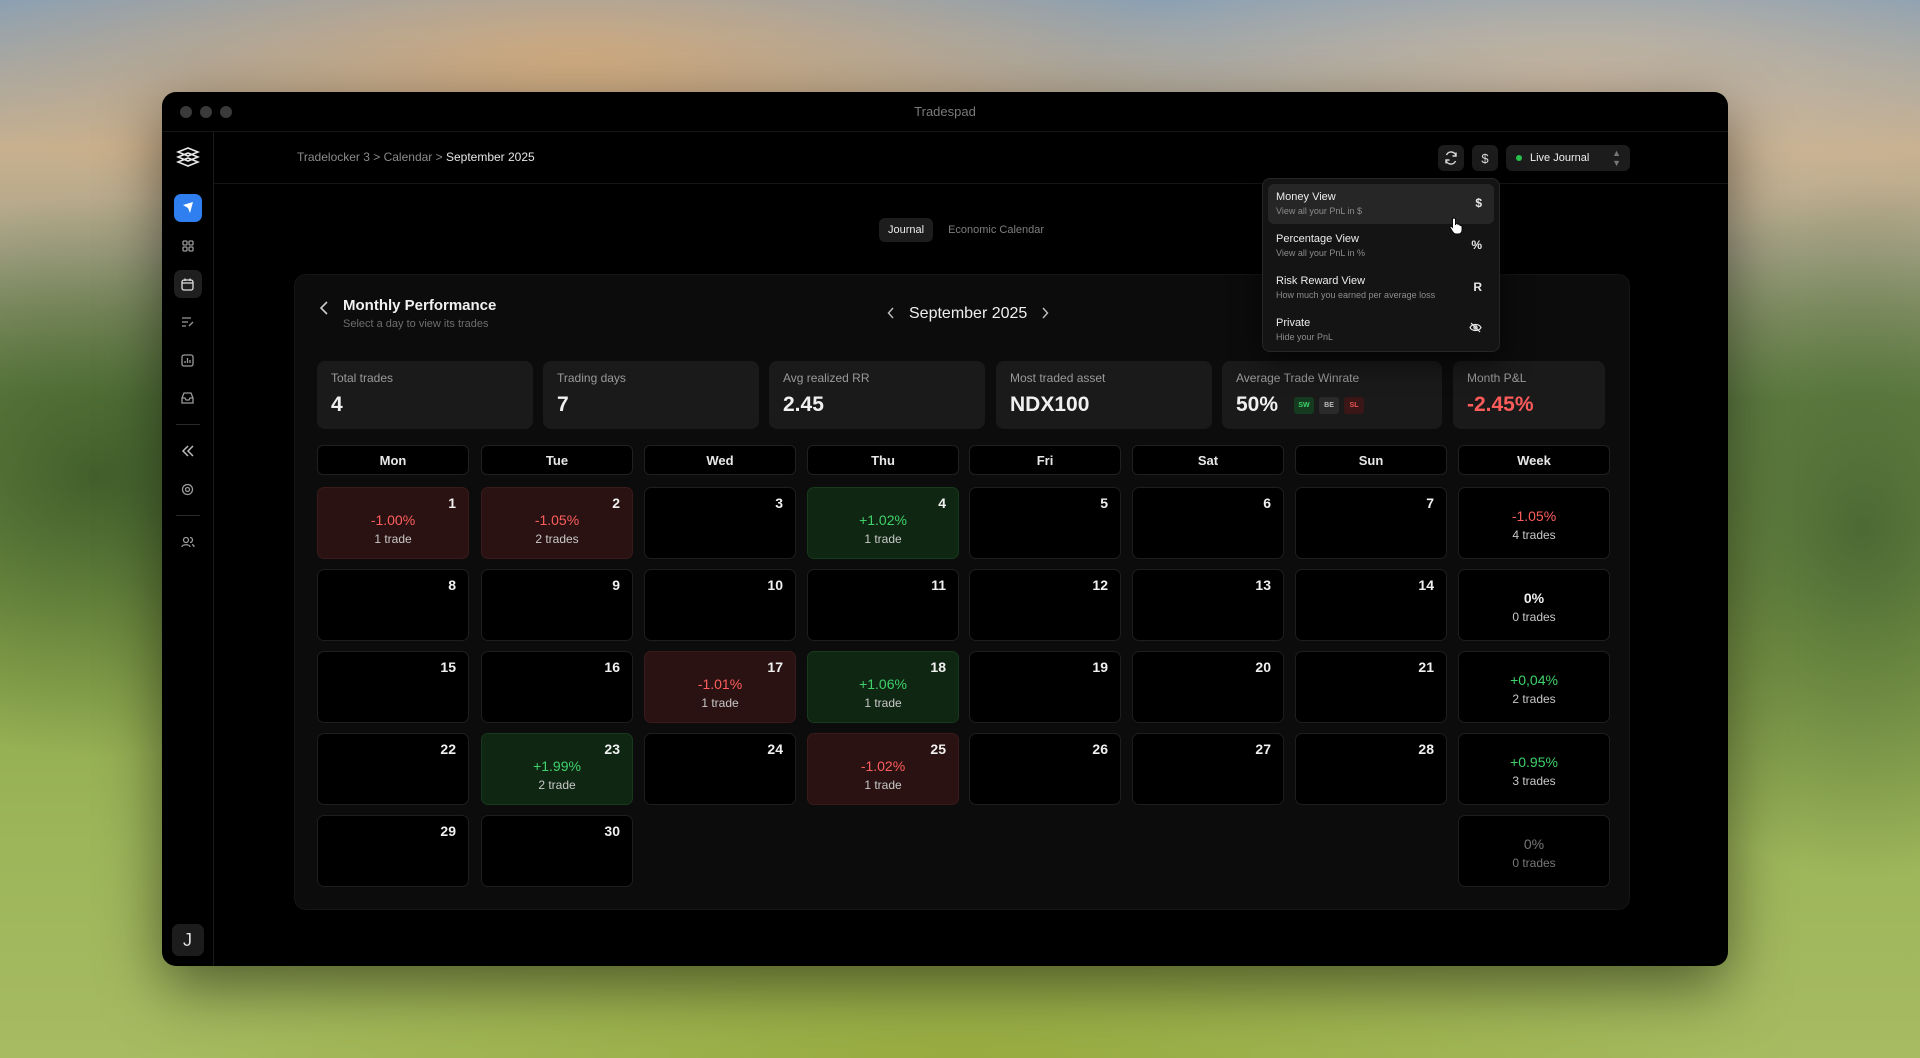 Image resolution: width=1920 pixels, height=1058 pixels. What do you see at coordinates (1356, 295) in the screenshot?
I see `menu-item-desc: How much you earned per average loss` at bounding box center [1356, 295].